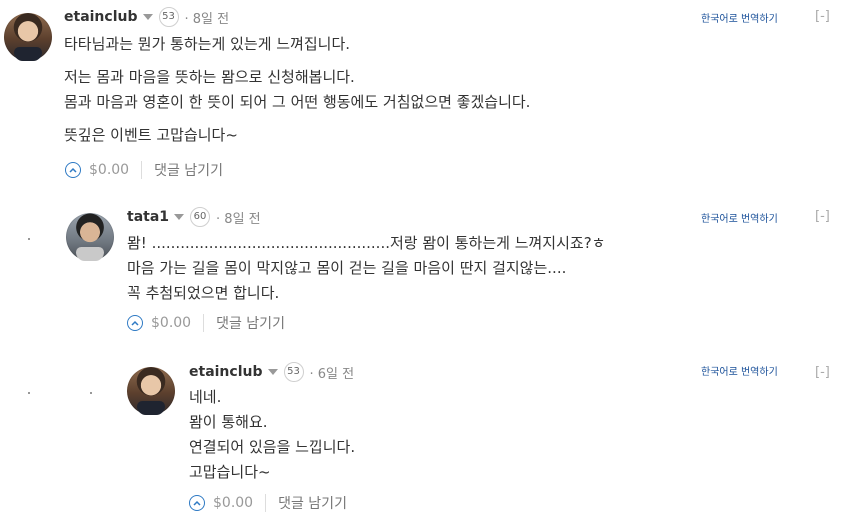  I want to click on comment-meta: tata1 60 · 8일 전, so click(194, 217).